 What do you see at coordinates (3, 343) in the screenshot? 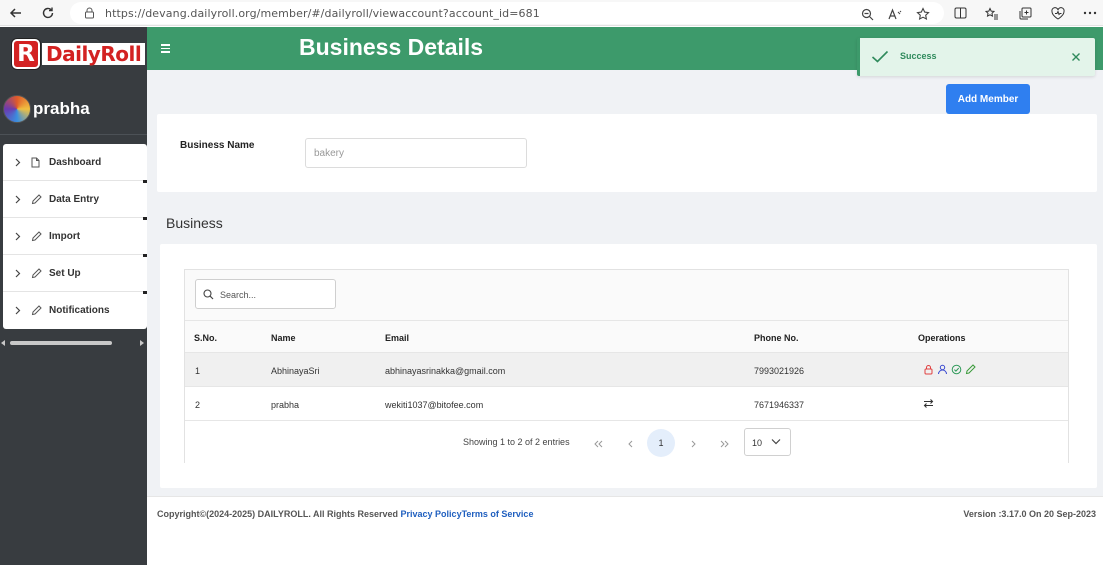
I see `scroll-left-icon` at bounding box center [3, 343].